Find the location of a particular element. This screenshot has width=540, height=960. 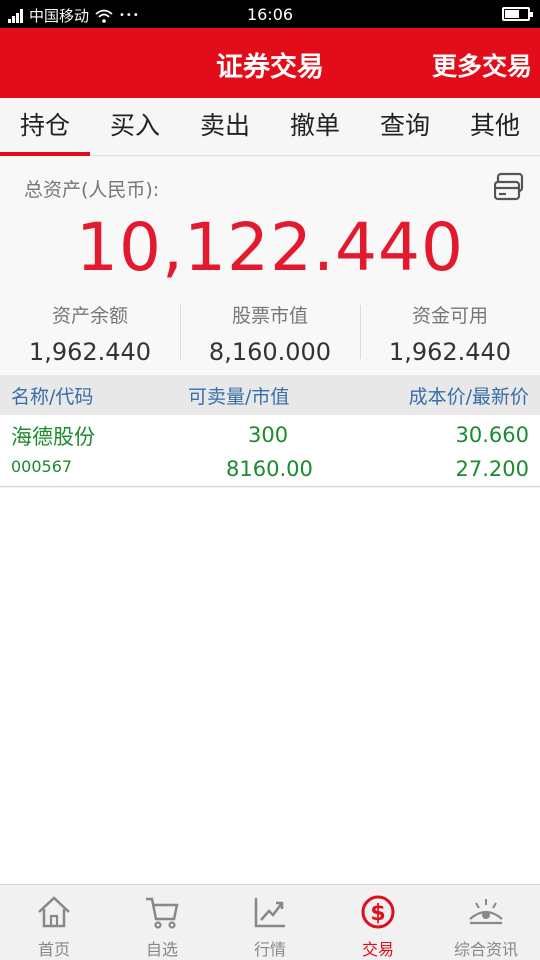

tab-sell: 卖出 is located at coordinates (225, 126).